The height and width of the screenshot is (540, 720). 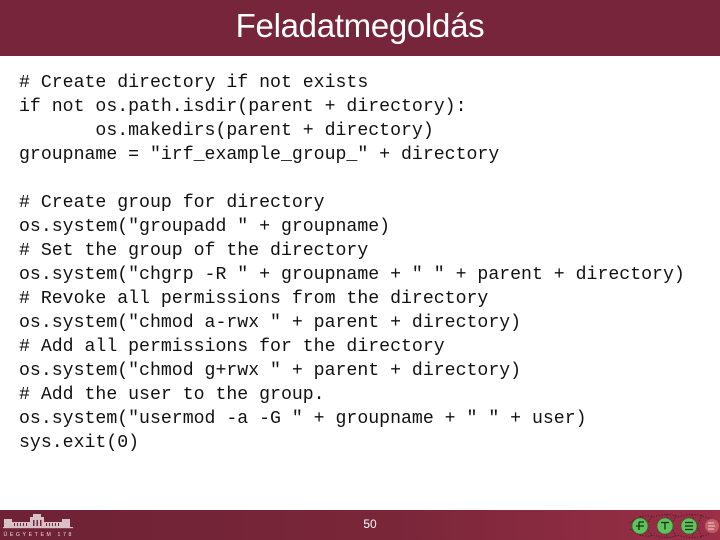 I want to click on logo-f-circle, so click(x=640, y=526).